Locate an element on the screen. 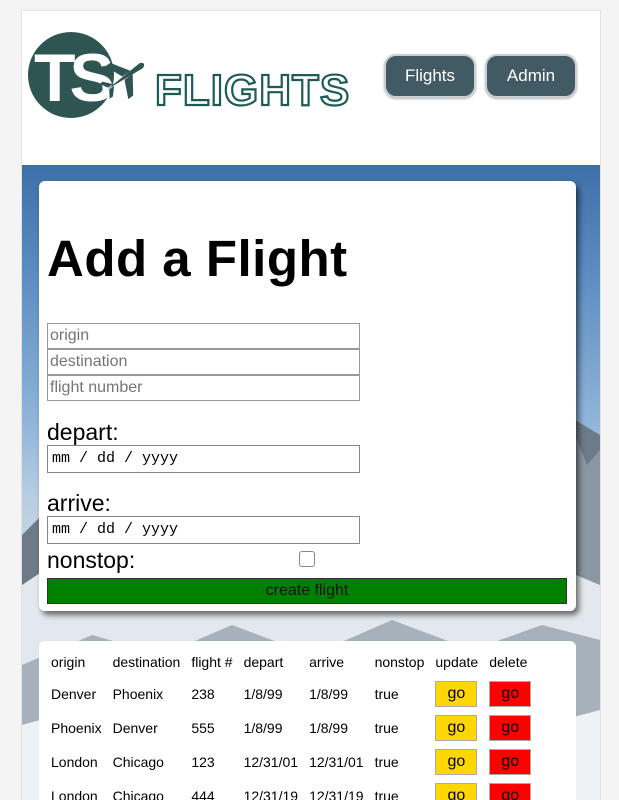  destination-input is located at coordinates (203, 362).